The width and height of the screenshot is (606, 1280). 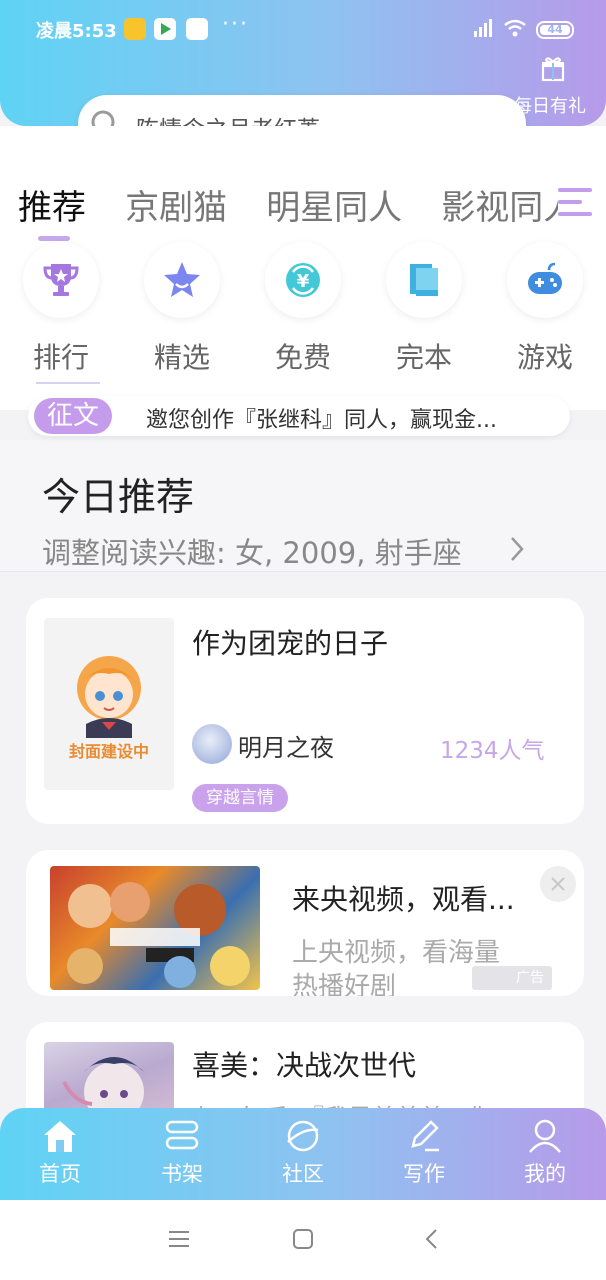 I want to click on close-icon, so click(x=558, y=884).